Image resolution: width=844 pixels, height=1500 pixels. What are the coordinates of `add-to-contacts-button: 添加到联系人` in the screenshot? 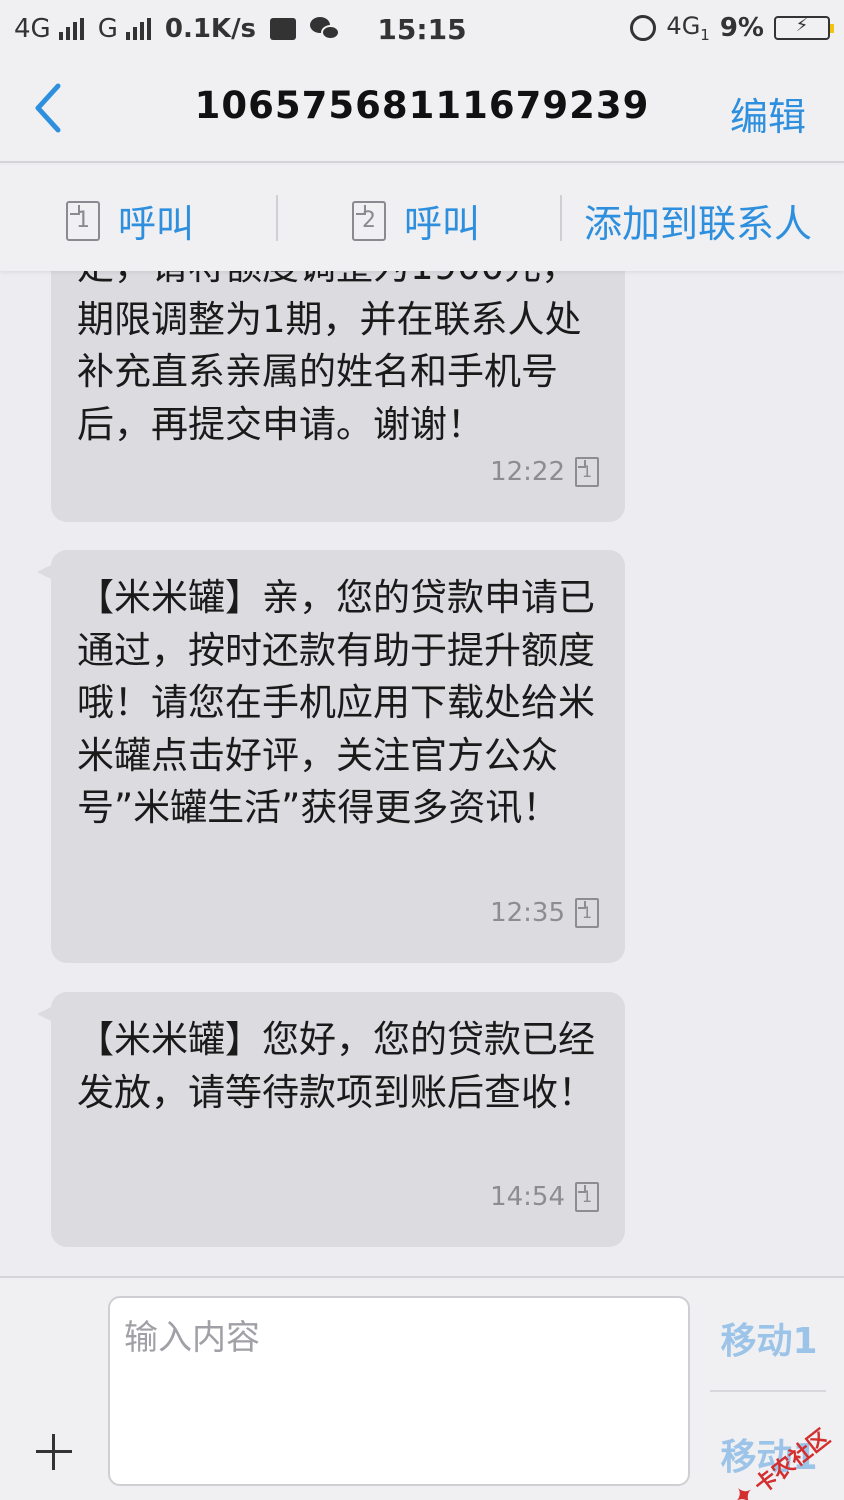 It's located at (698, 220).